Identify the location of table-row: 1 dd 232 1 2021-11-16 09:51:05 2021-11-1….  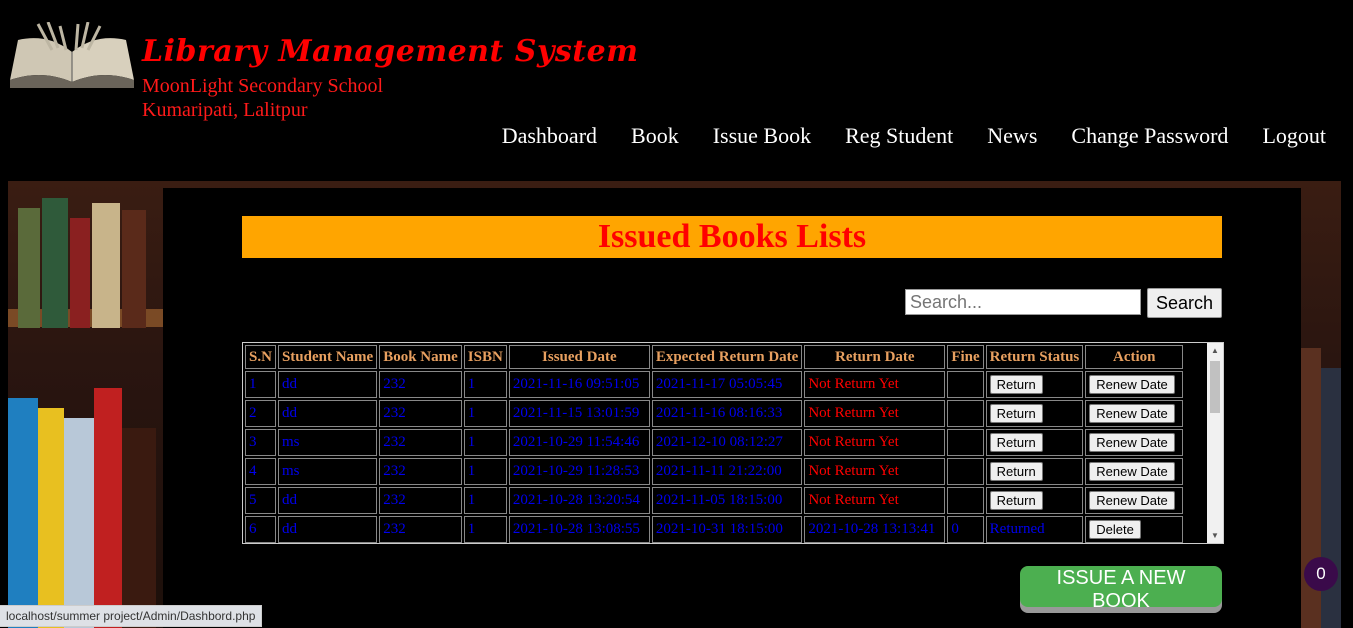
(714, 384).